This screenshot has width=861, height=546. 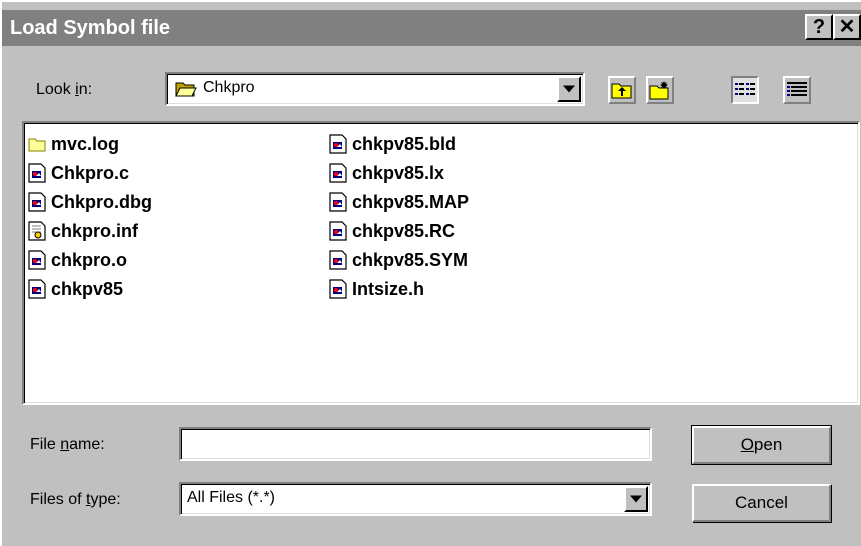 I want to click on file-name: chkpro.inf, so click(x=95, y=230).